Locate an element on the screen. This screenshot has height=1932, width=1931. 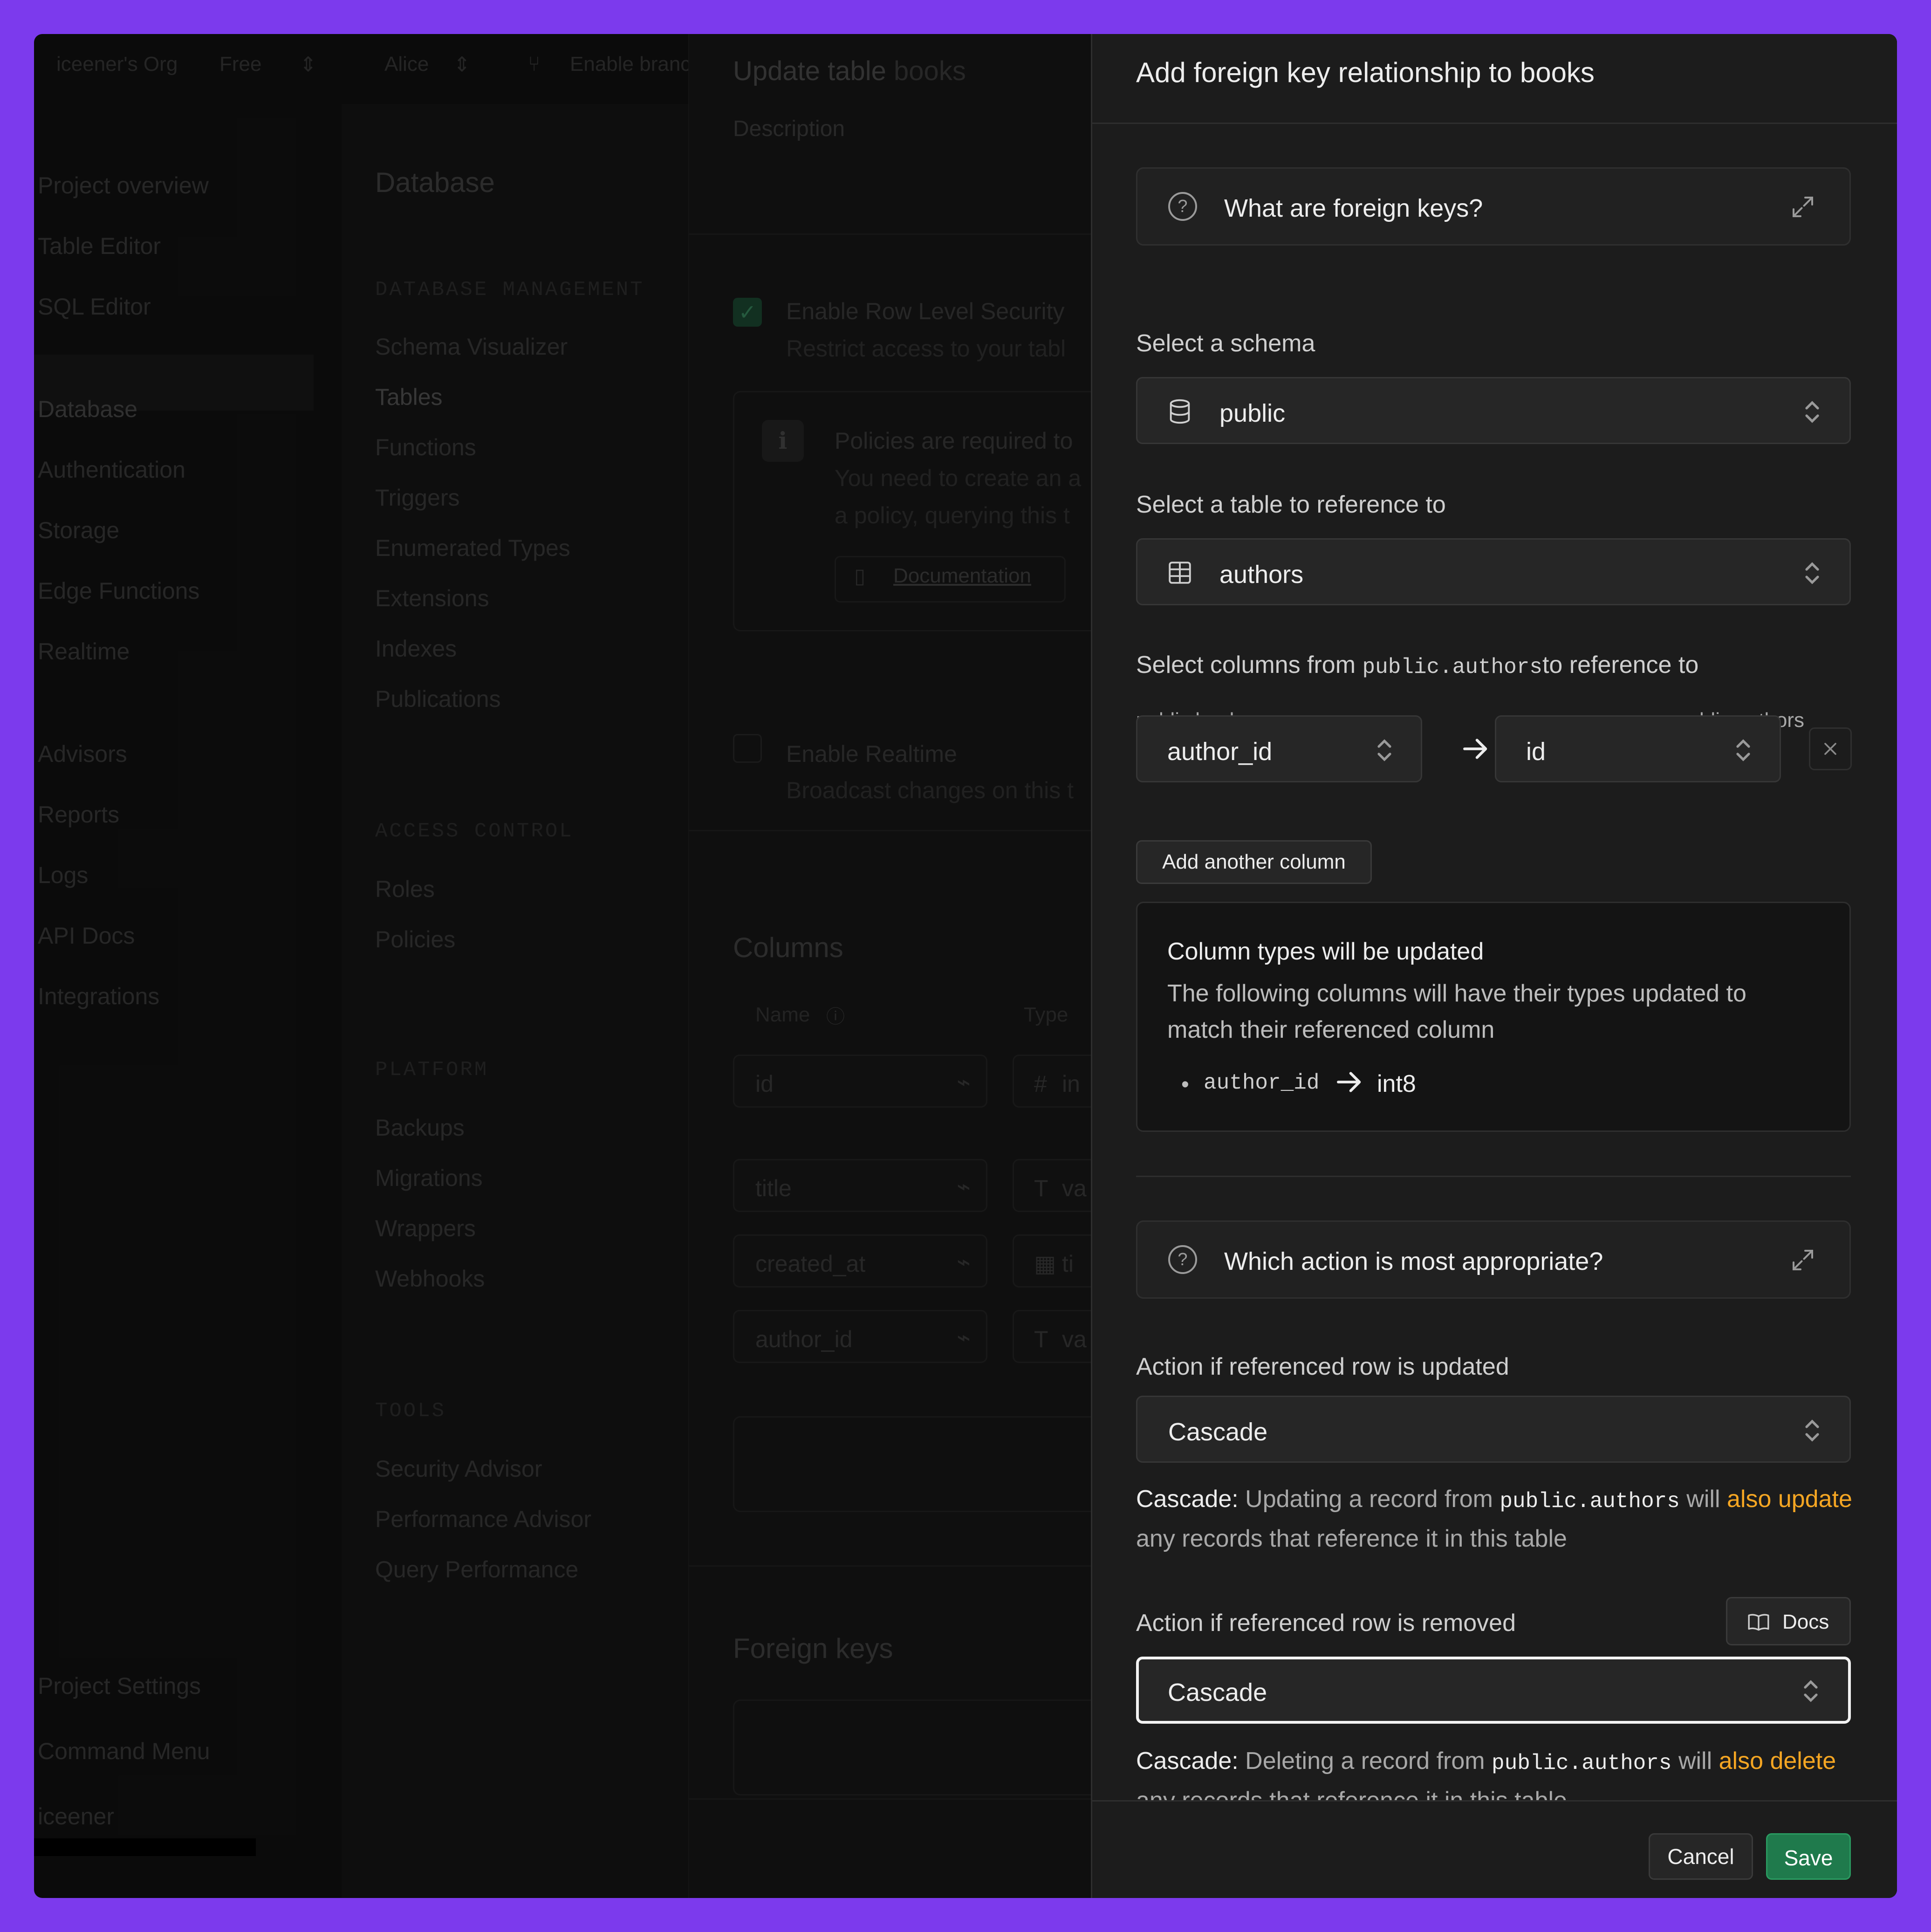
remove-action-value: Cascade is located at coordinates (1218, 1692).